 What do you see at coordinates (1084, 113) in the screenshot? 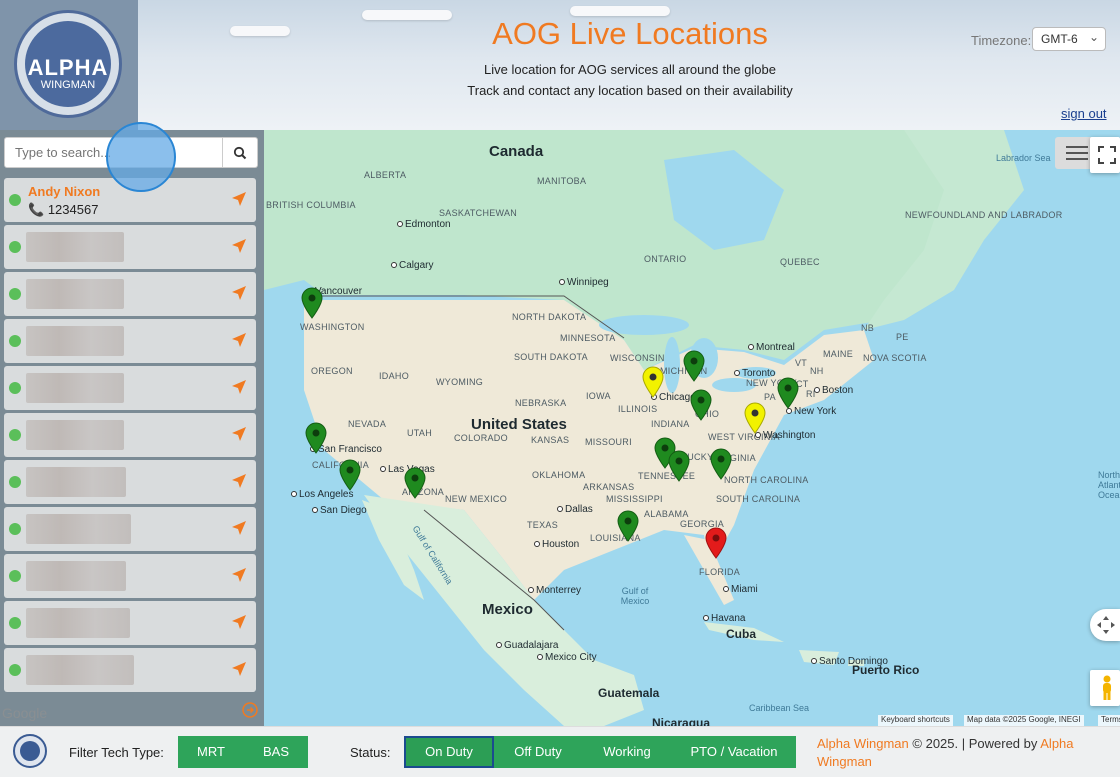
I see `sign-out-link: sign out` at bounding box center [1084, 113].